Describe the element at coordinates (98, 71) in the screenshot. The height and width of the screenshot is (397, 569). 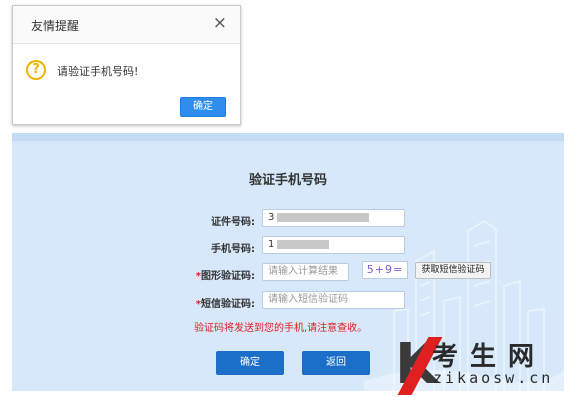
I see `dialog-message: 请验证手机号码!` at that location.